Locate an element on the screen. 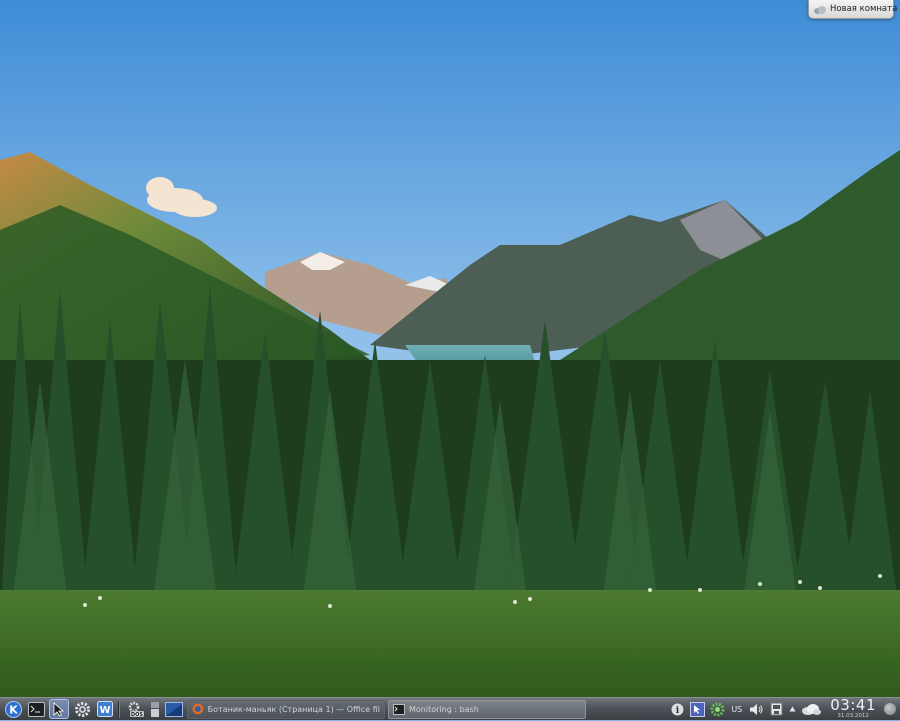 Image resolution: width=900 pixels, height=721 pixels. tray-expand-button is located at coordinates (792, 709).